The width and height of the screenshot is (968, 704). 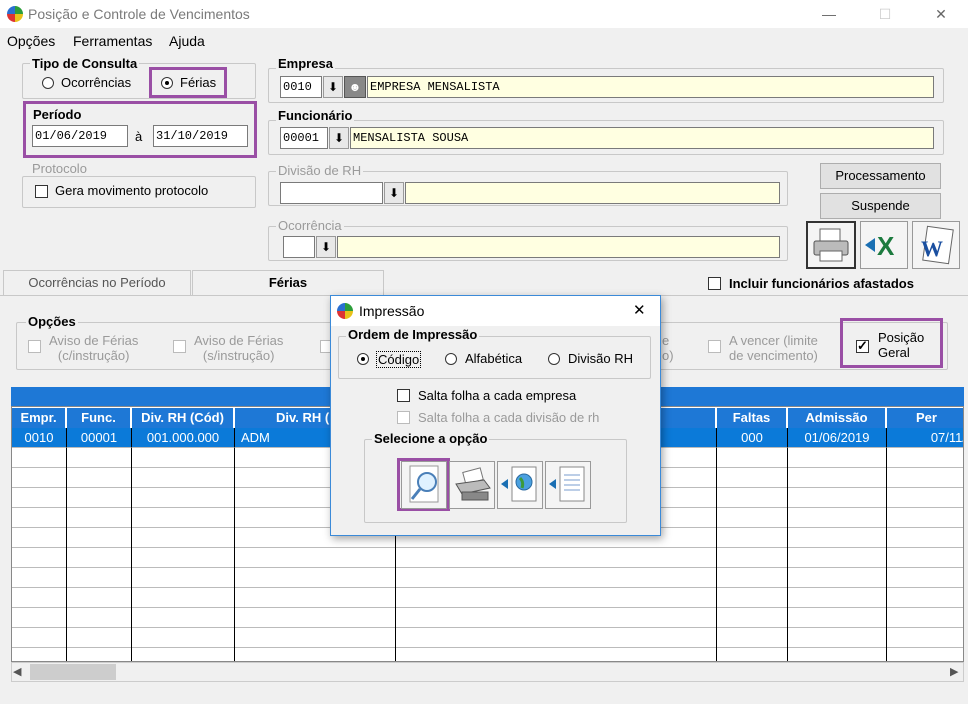 What do you see at coordinates (198, 82) in the screenshot?
I see `ferias-label: Férias` at bounding box center [198, 82].